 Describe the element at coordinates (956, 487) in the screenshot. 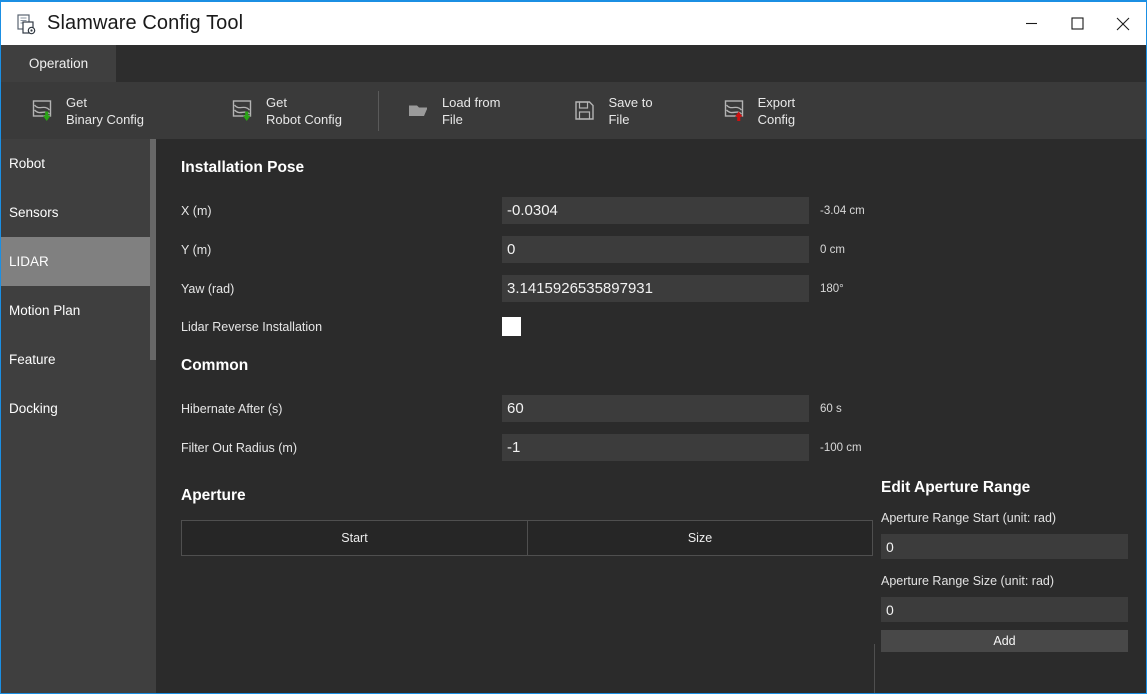

I see `edit-aperture-range-heading: Edit Aperture Range` at that location.